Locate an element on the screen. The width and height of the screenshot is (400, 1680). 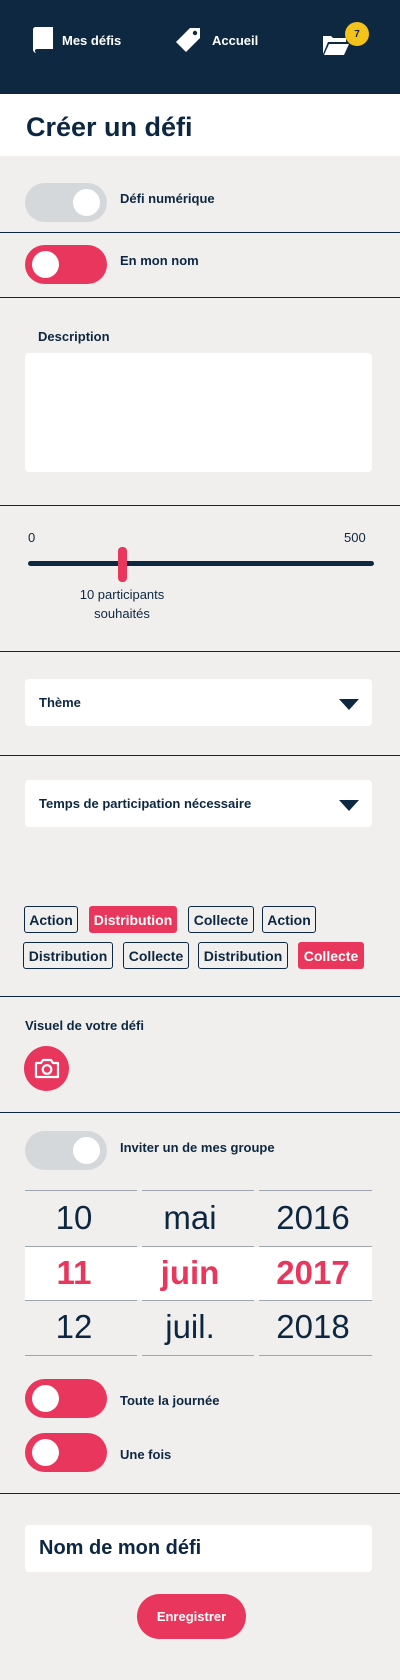
nav-accueil: Accueil is located at coordinates (216, 40).